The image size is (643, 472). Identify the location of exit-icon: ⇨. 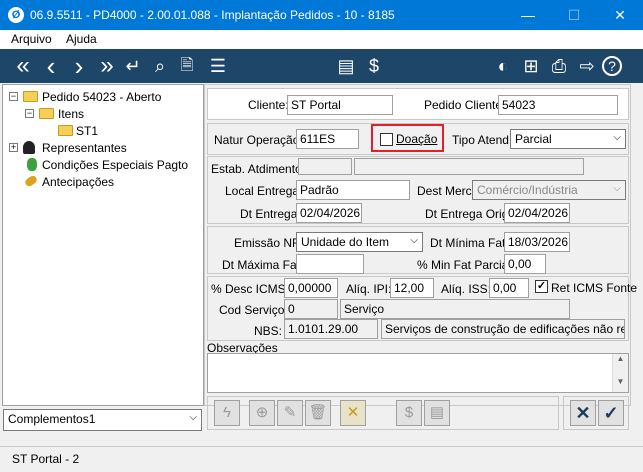
(587, 66).